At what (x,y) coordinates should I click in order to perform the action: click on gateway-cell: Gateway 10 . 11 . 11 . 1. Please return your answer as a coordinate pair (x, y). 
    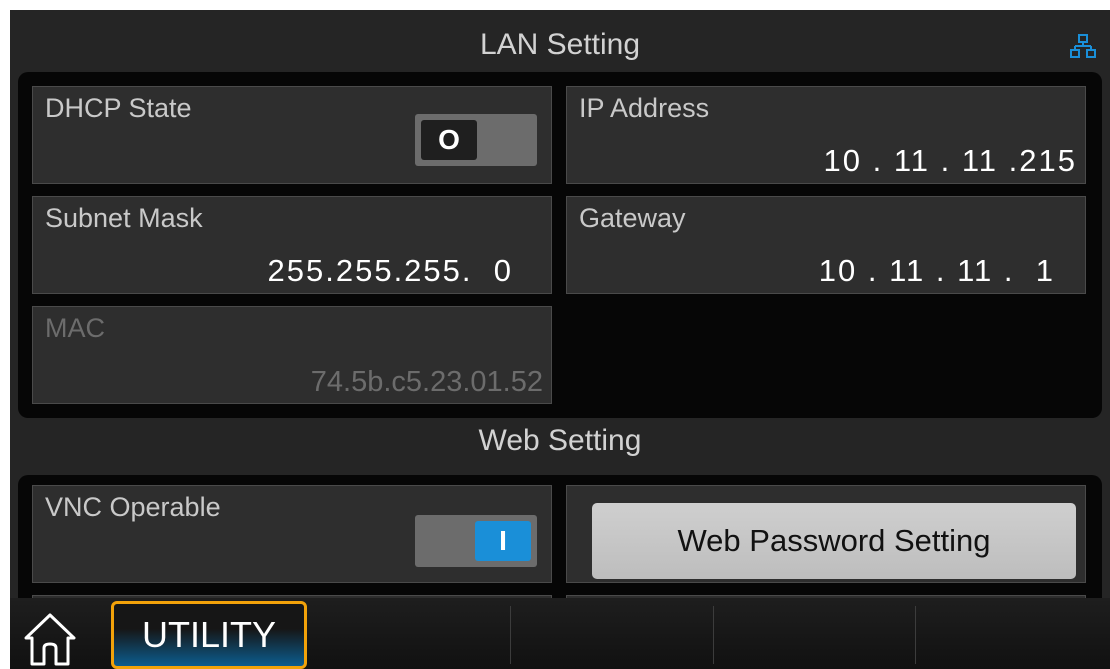
    Looking at the image, I should click on (826, 245).